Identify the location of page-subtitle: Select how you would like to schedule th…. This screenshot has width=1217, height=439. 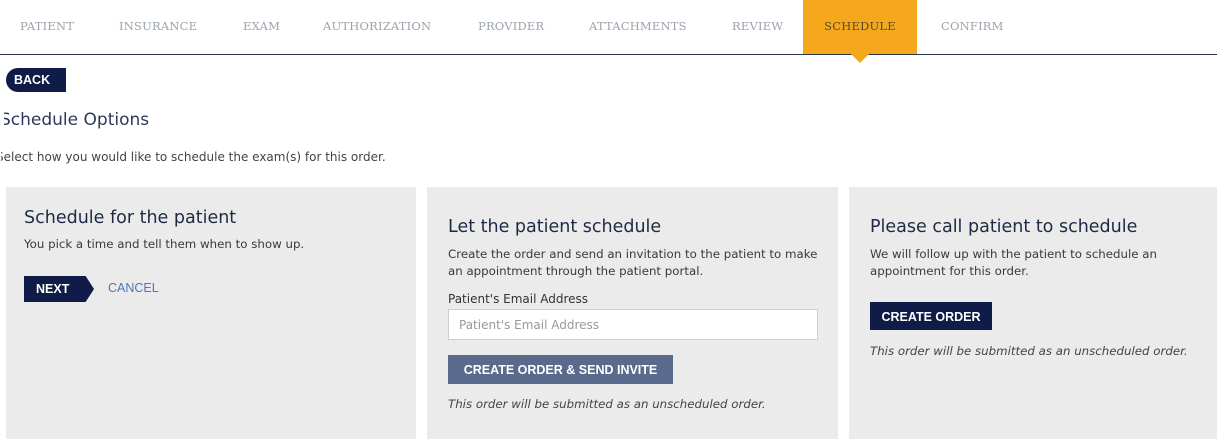
(193, 157).